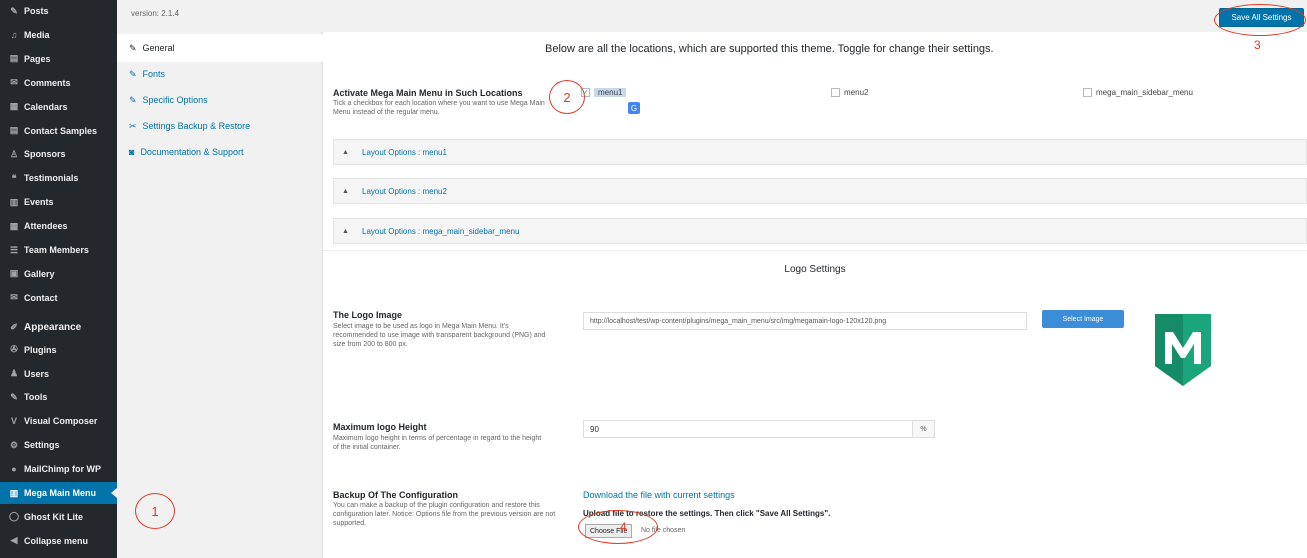 The image size is (1307, 558). What do you see at coordinates (220, 48) in the screenshot?
I see `plugin-nav-general: ✎ General` at bounding box center [220, 48].